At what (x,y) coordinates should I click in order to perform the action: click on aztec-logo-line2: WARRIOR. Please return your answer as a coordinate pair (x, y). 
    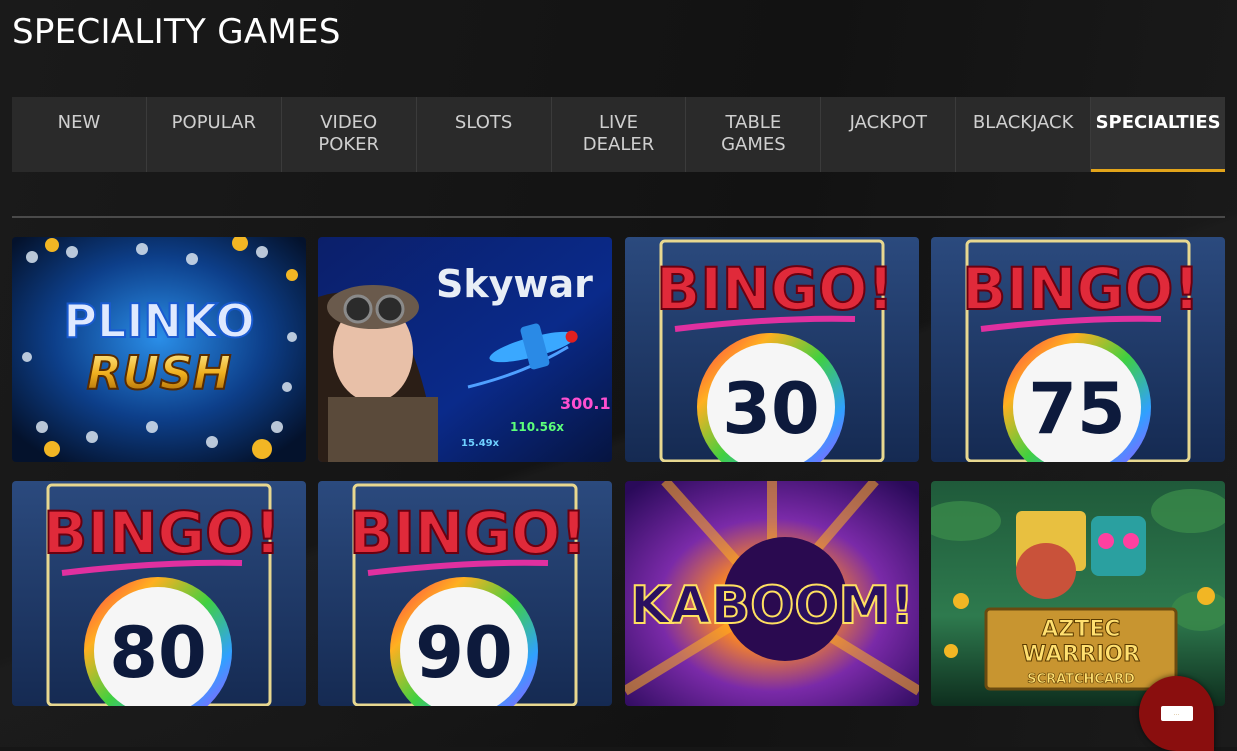
    Looking at the image, I should click on (1081, 654).